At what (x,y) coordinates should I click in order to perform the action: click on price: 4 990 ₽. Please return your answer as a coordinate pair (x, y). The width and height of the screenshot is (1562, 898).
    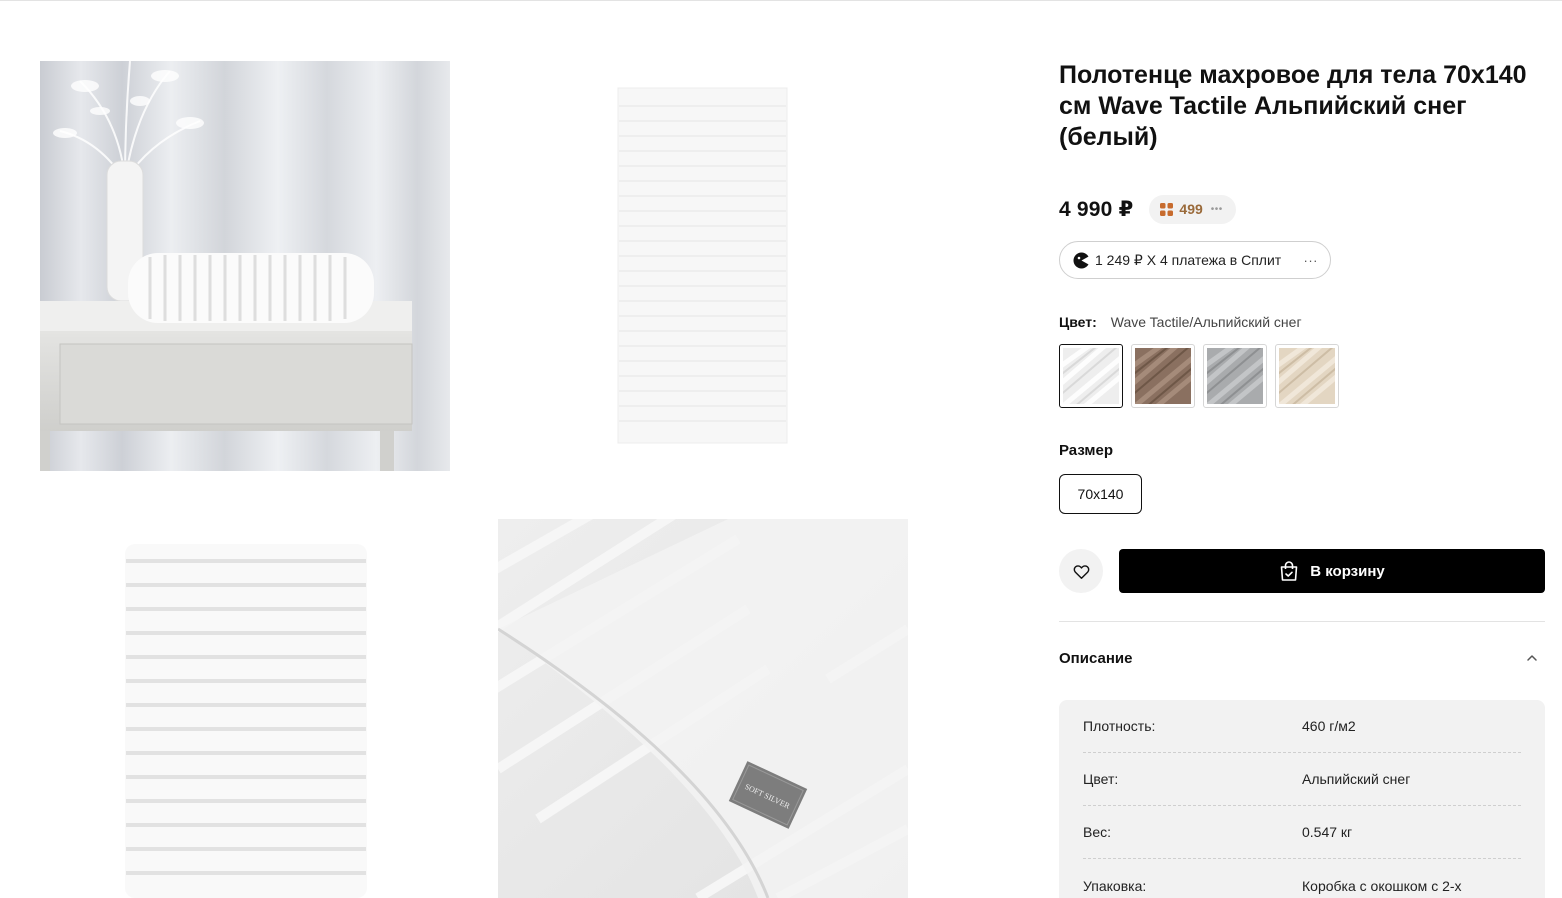
    Looking at the image, I should click on (1096, 209).